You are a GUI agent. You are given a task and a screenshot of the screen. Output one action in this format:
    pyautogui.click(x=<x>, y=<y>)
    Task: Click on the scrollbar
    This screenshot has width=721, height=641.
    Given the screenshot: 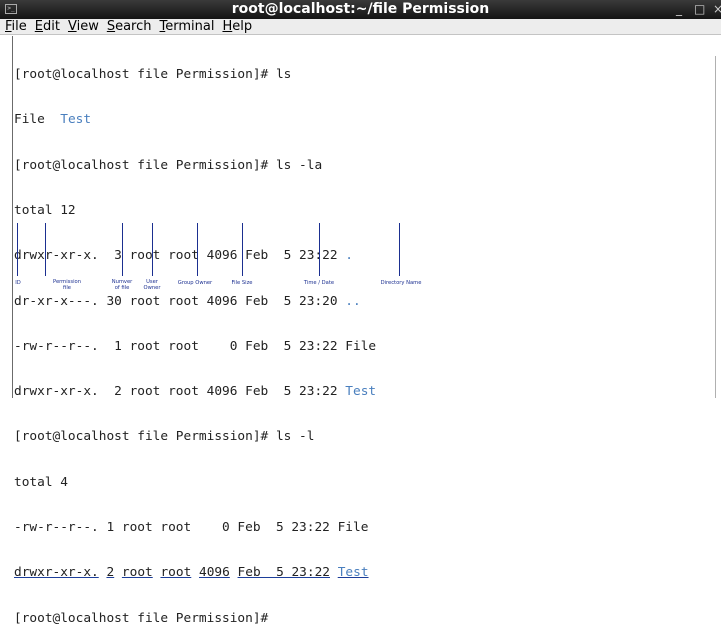 What is the action you would take?
    pyautogui.click(x=718, y=227)
    